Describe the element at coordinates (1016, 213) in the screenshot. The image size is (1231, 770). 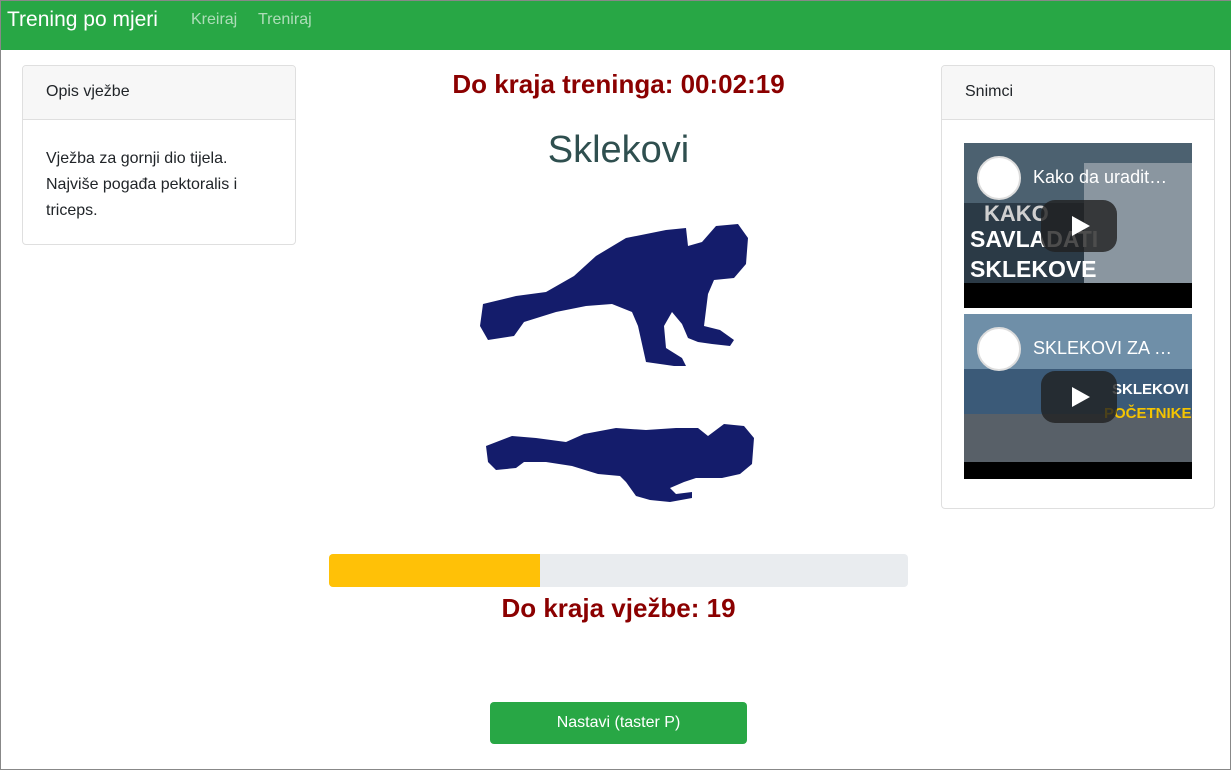
I see `video-thumbnail-text: KAKO` at that location.